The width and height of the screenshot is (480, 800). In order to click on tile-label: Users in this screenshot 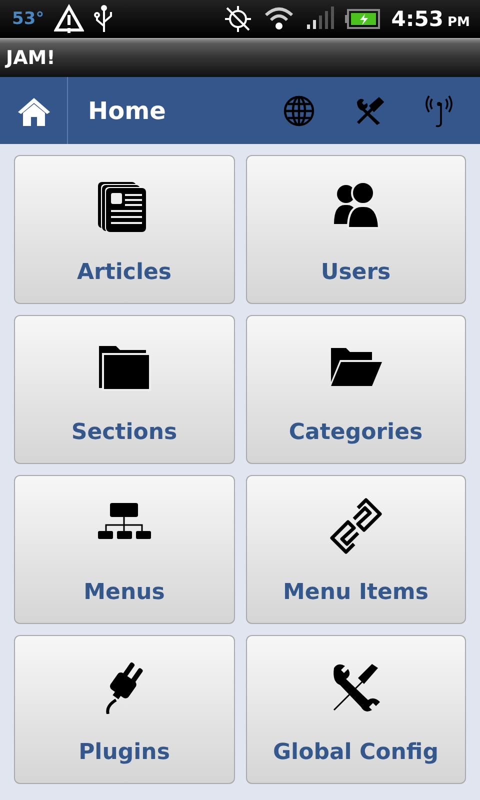, I will do `click(355, 272)`.